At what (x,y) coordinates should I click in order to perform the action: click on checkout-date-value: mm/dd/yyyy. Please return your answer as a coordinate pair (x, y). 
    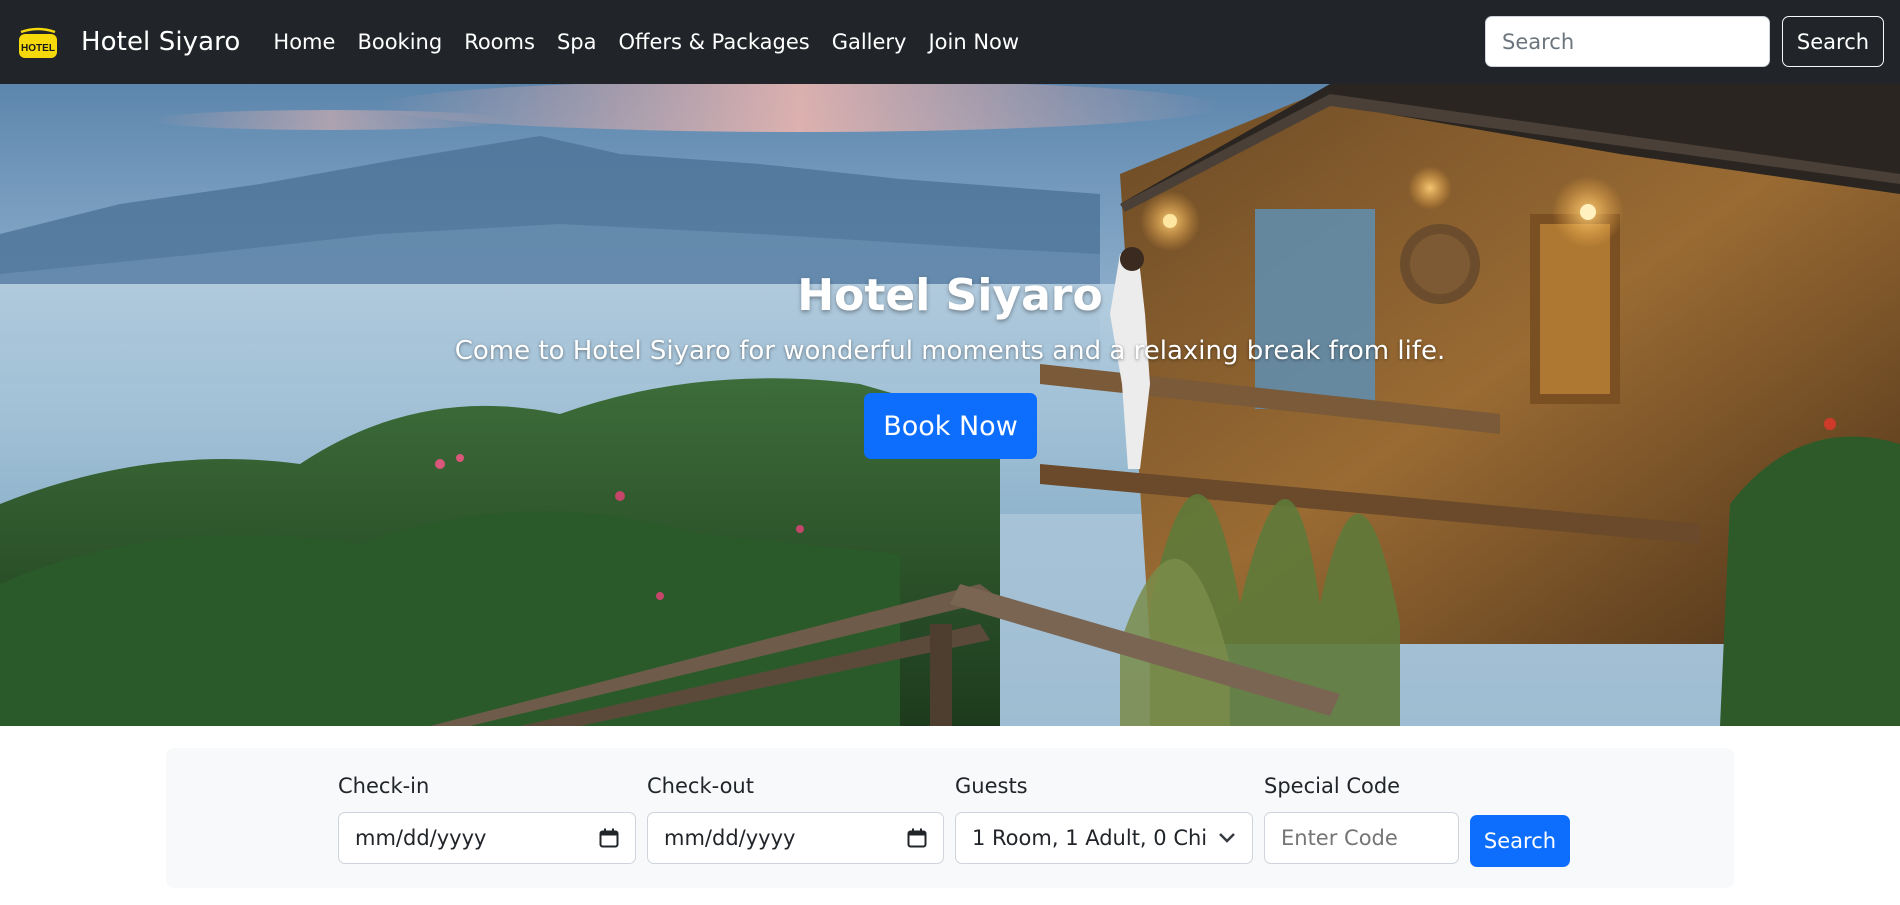
    Looking at the image, I should click on (730, 838).